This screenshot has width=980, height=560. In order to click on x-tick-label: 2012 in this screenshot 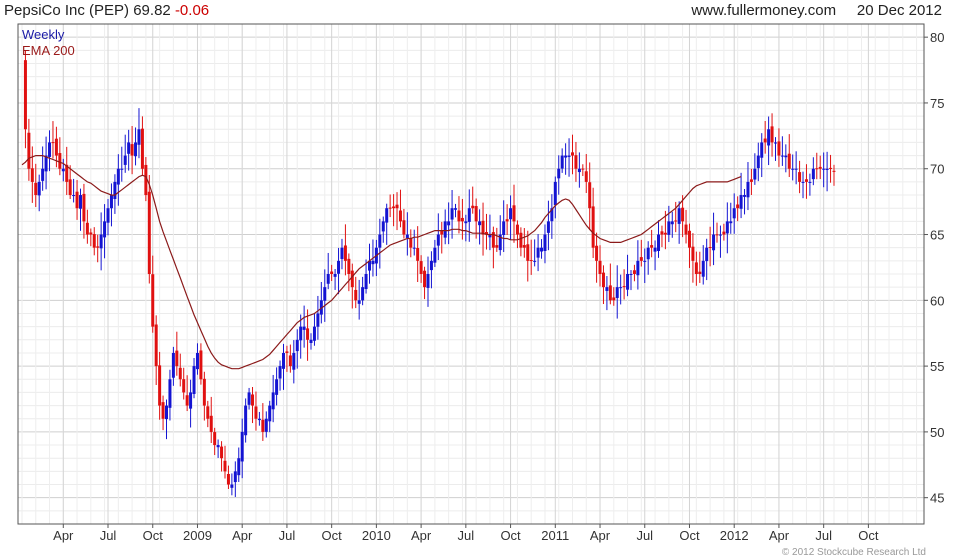, I will do `click(734, 535)`.